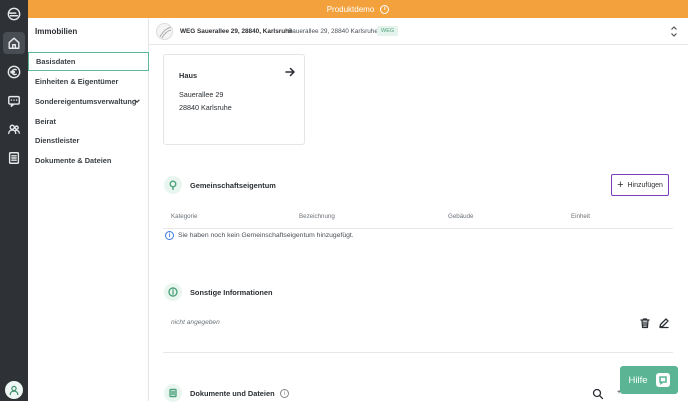 The image size is (688, 405). Describe the element at coordinates (173, 292) in the screenshot. I see `info-circle-icon` at that location.